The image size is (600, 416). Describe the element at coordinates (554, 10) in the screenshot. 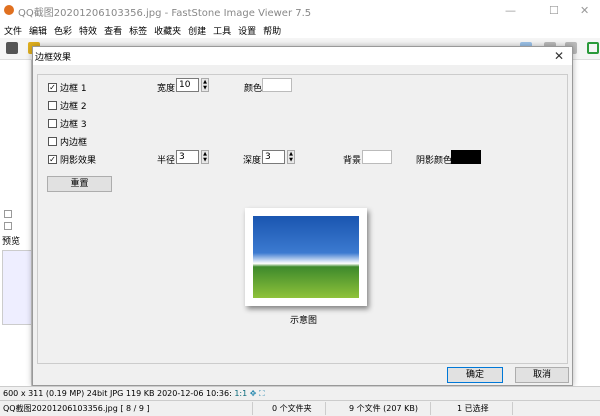

I see `maximize-button: ☐` at that location.